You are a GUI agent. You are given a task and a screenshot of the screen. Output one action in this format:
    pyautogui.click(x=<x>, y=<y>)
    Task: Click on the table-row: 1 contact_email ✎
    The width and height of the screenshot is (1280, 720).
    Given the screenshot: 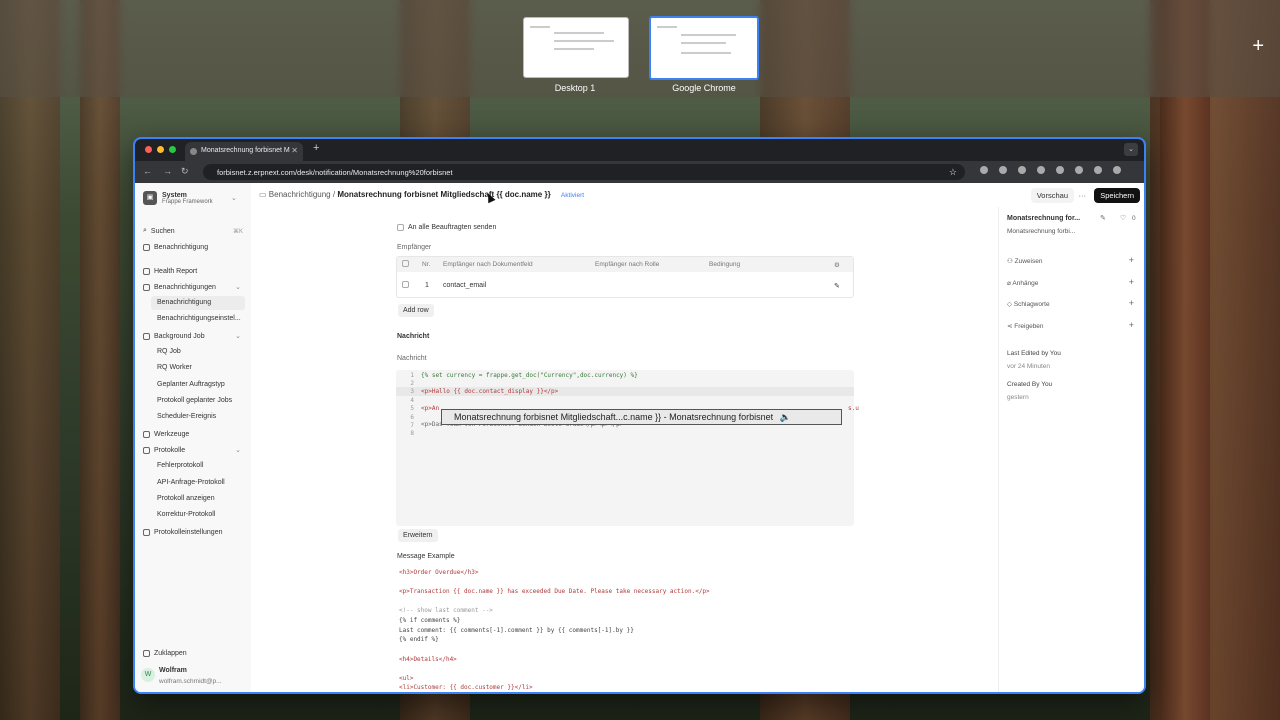 What is the action you would take?
    pyautogui.click(x=625, y=285)
    